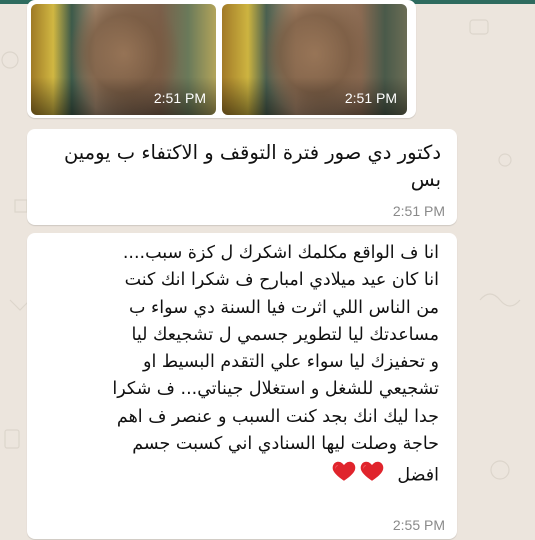  I want to click on message-line: افضل, so click(239, 475).